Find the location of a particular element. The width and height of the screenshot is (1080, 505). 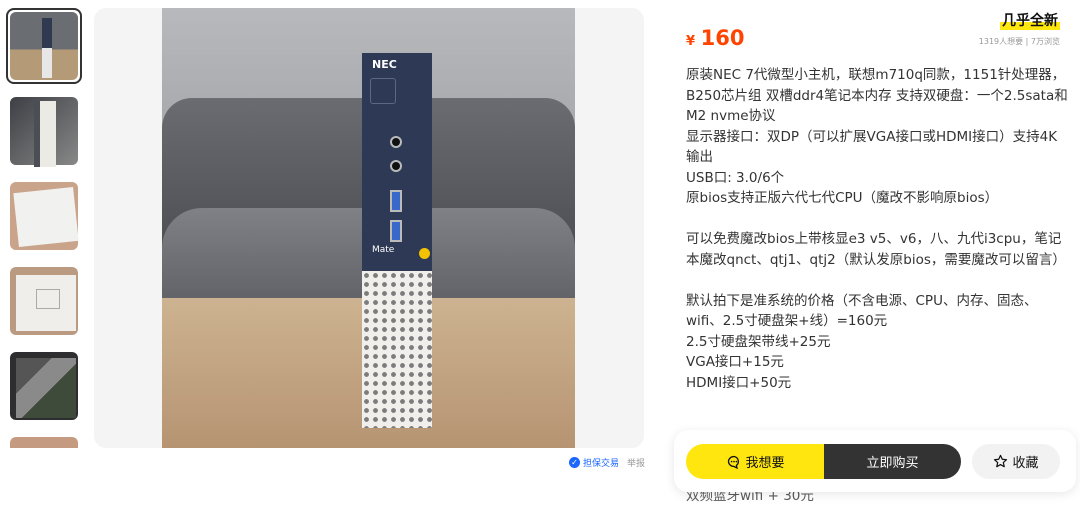

description-line: HDMI接口+50元 is located at coordinates (739, 382).